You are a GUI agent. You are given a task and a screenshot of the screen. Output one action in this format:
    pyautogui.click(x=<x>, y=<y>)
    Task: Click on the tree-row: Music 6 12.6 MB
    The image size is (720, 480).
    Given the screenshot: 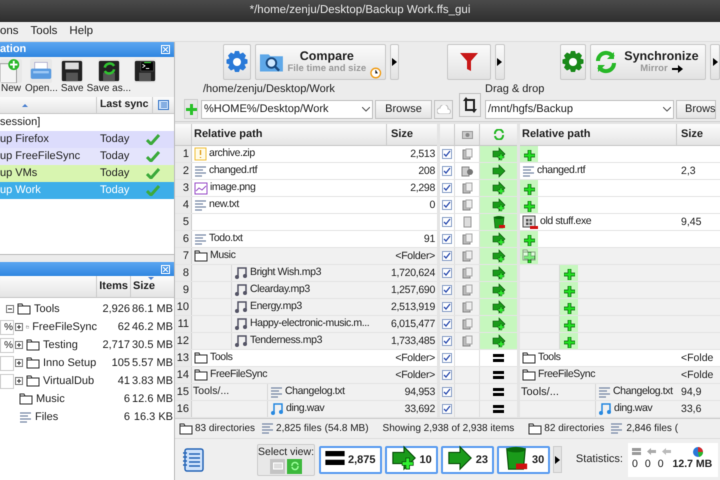 What is the action you would take?
    pyautogui.click(x=87, y=399)
    